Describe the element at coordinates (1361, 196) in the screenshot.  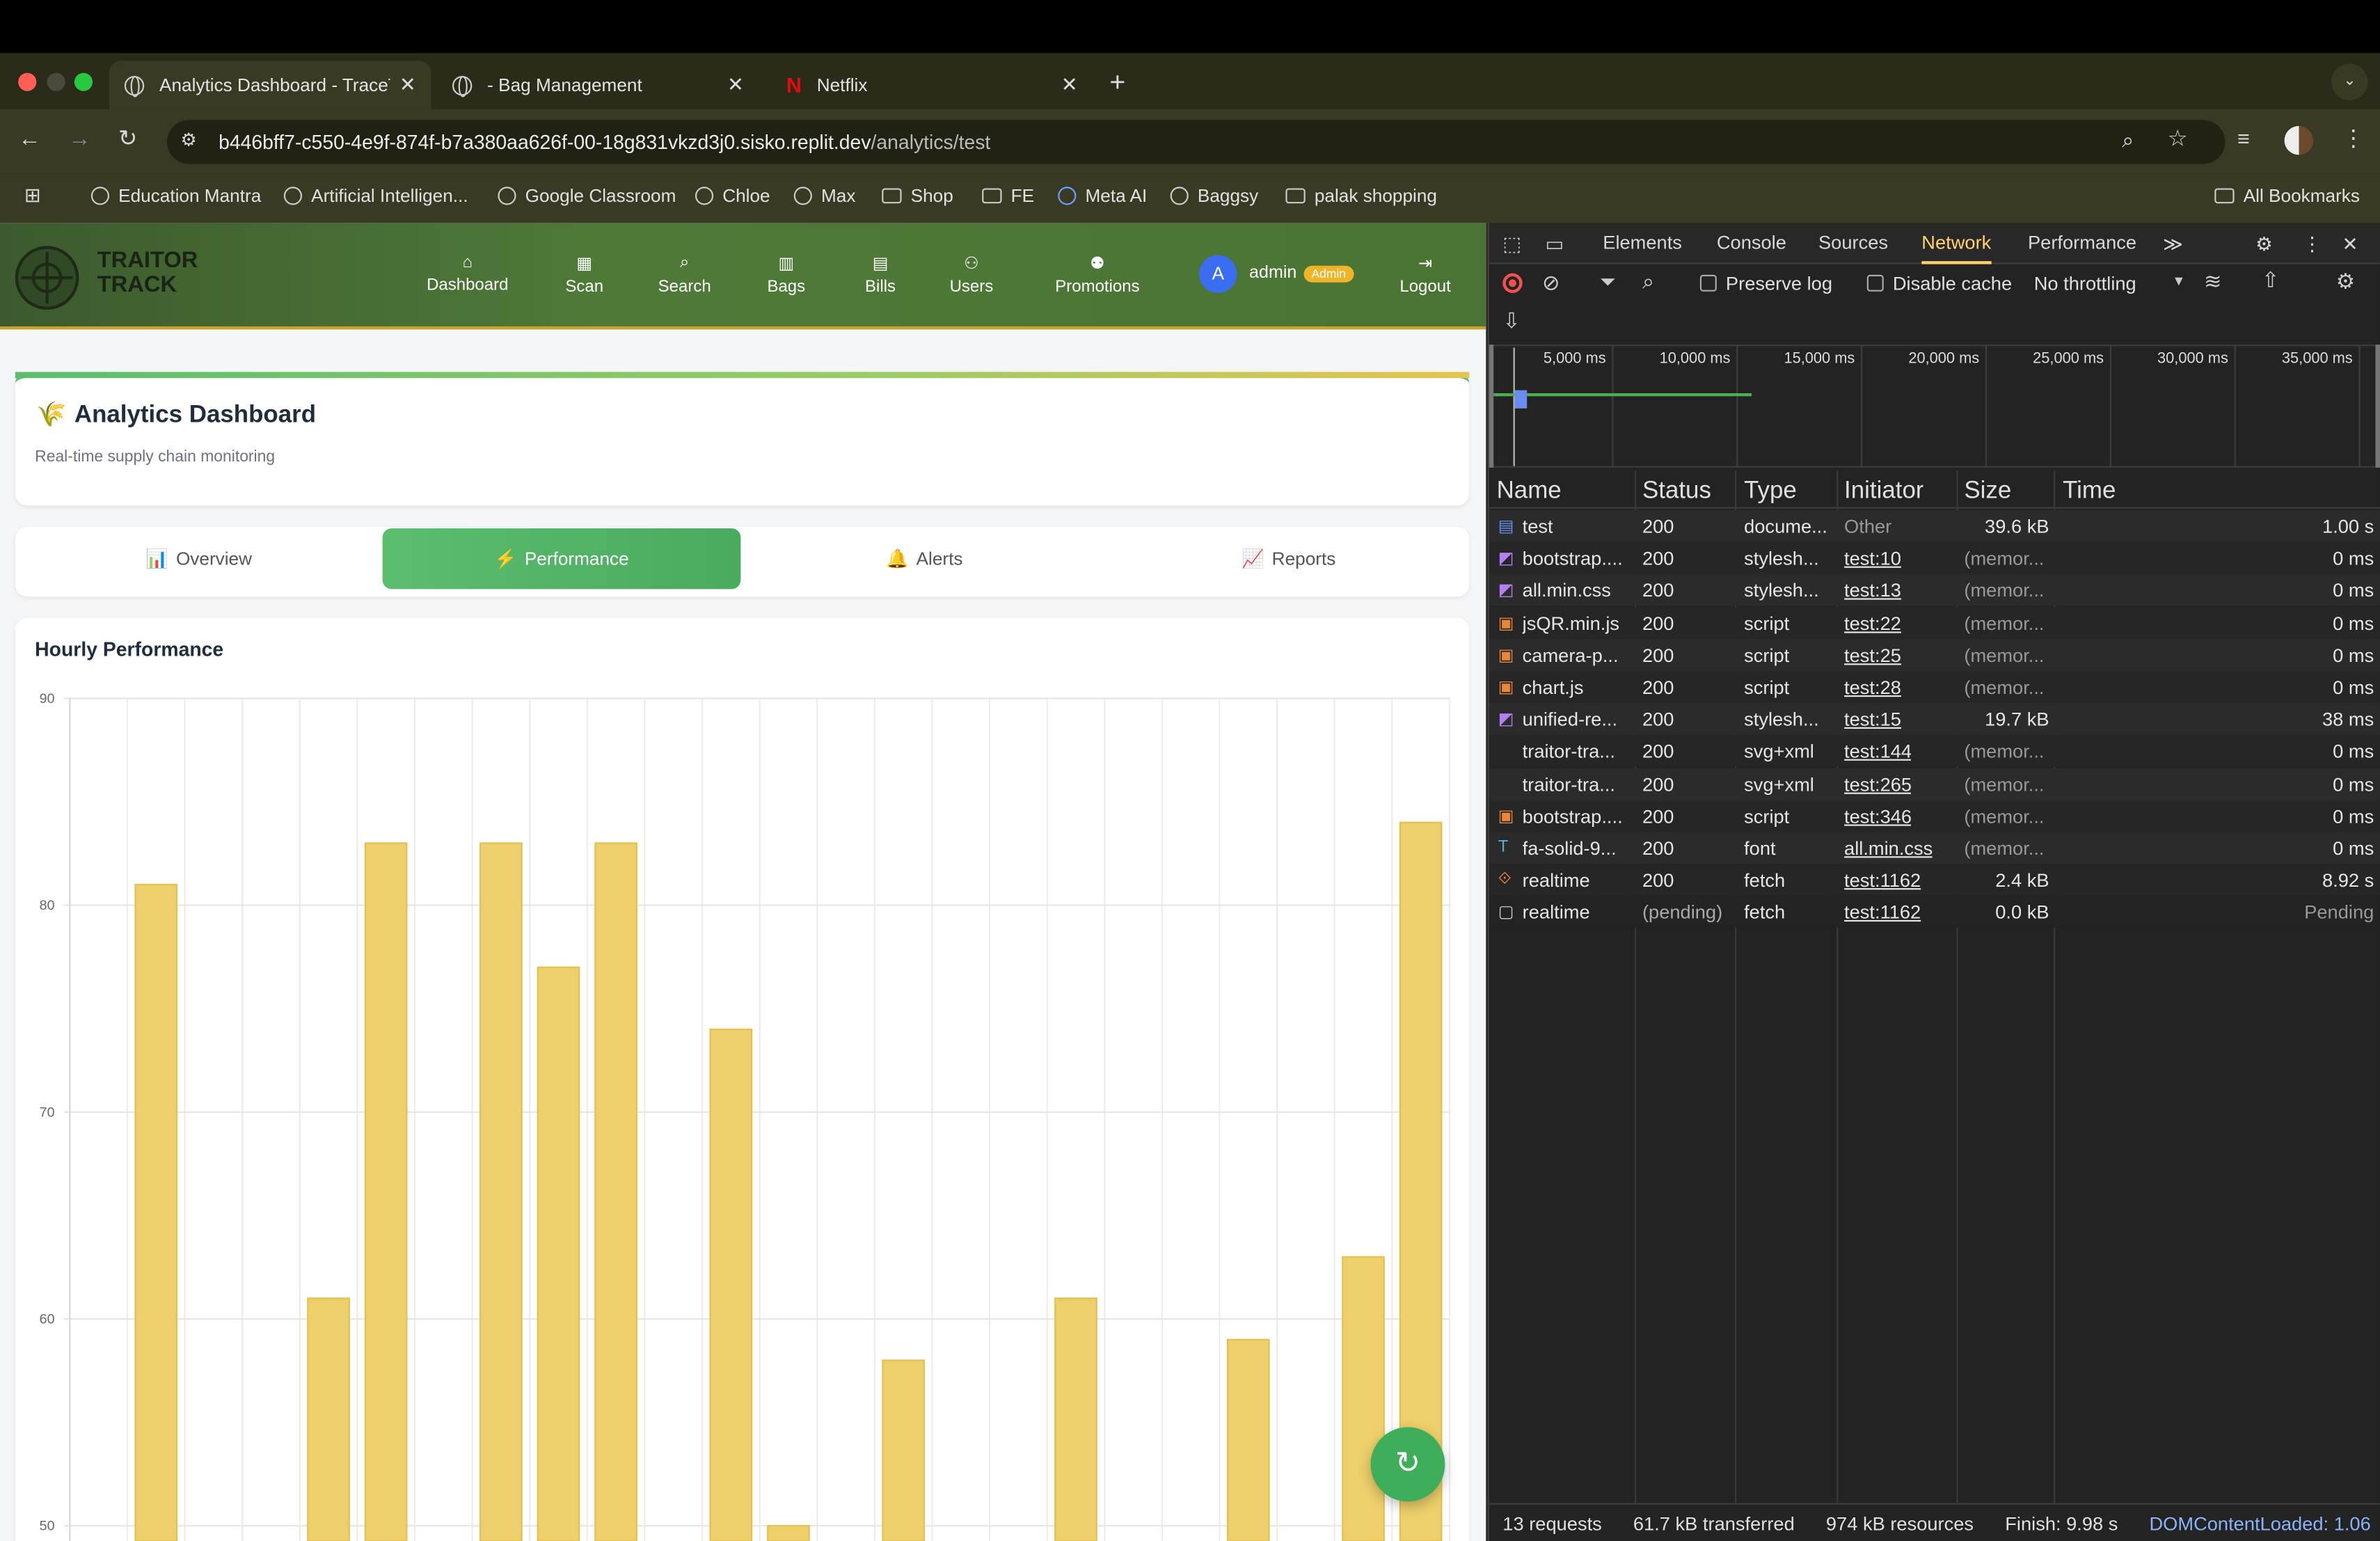
I see `bookmark-item: palak shopping` at that location.